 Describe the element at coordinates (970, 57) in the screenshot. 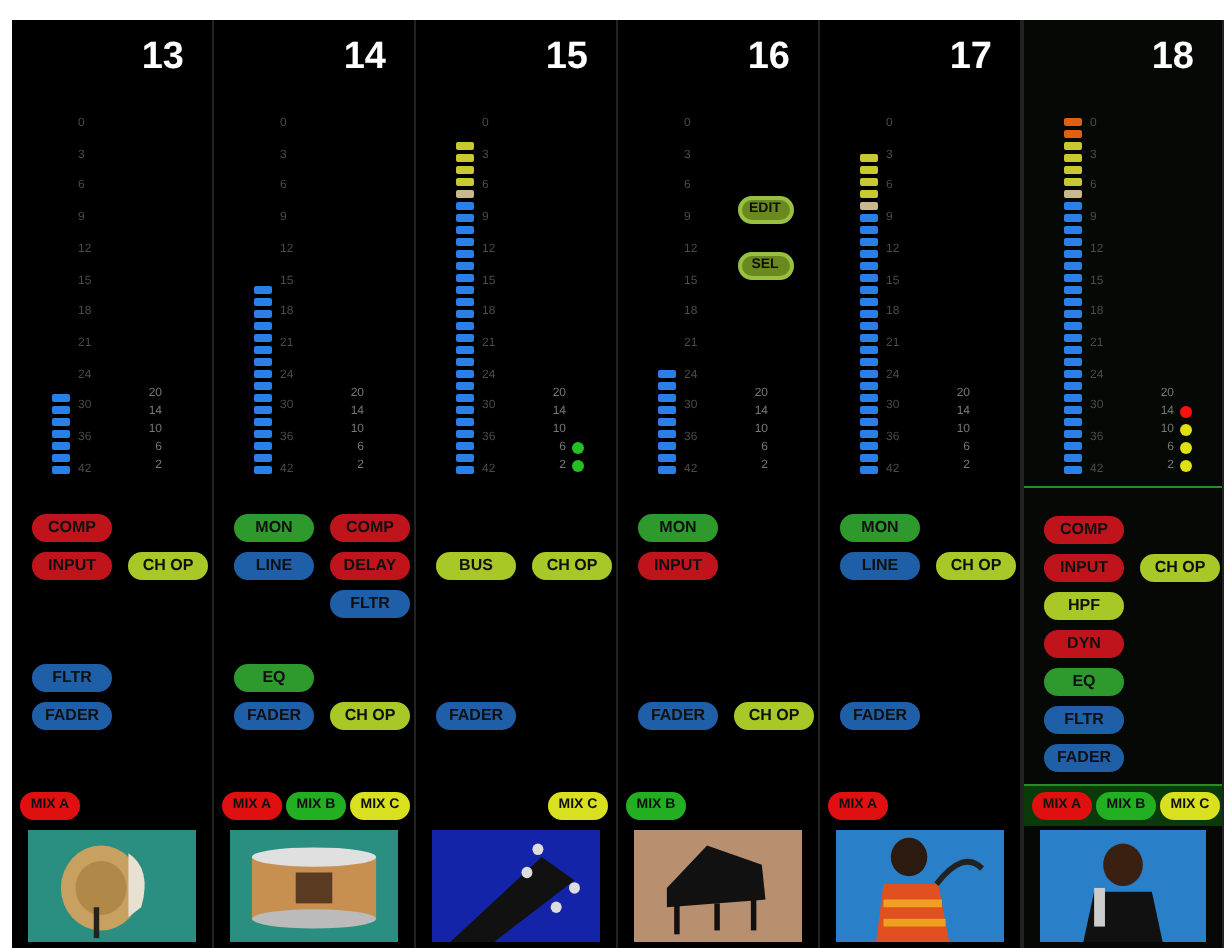

I see `channel-number: 17` at that location.